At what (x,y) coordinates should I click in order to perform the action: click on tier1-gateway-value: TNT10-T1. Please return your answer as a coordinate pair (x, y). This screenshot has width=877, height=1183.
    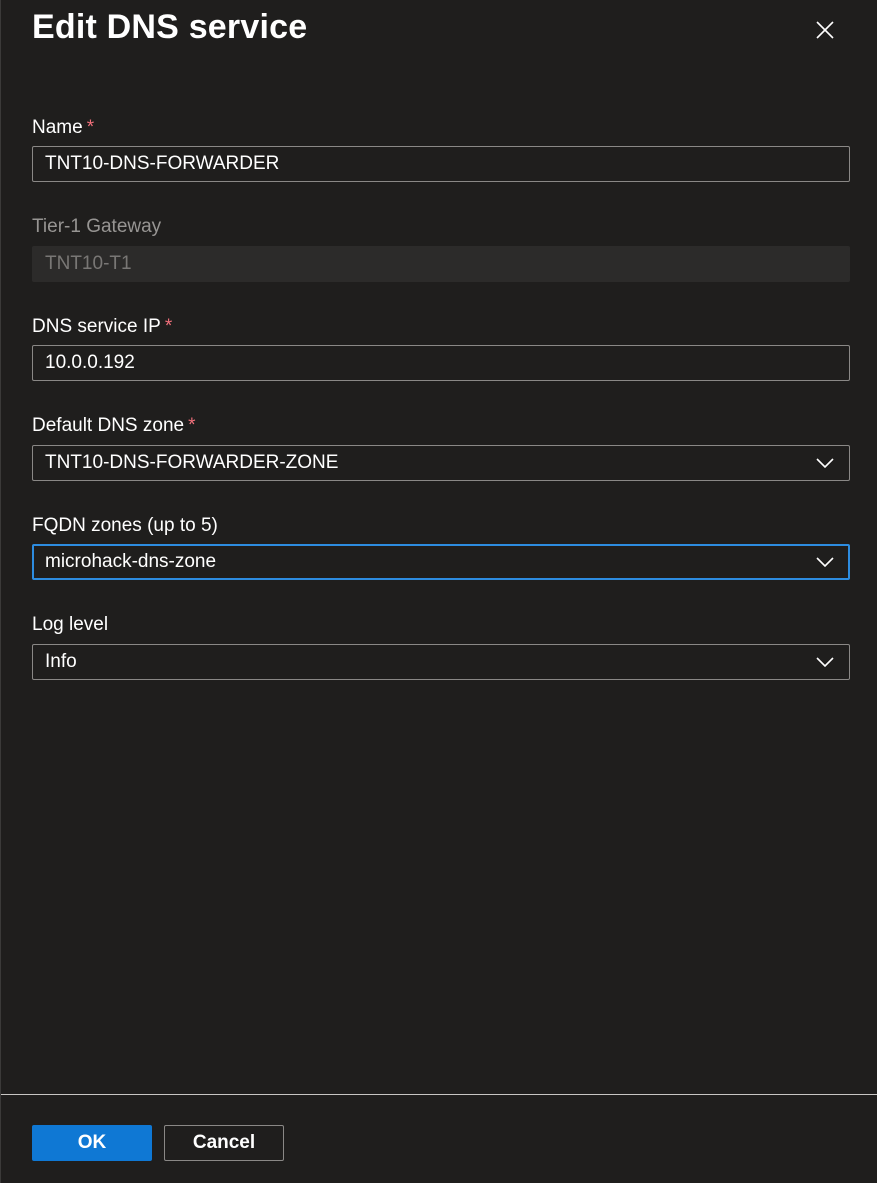
    Looking at the image, I should click on (88, 263).